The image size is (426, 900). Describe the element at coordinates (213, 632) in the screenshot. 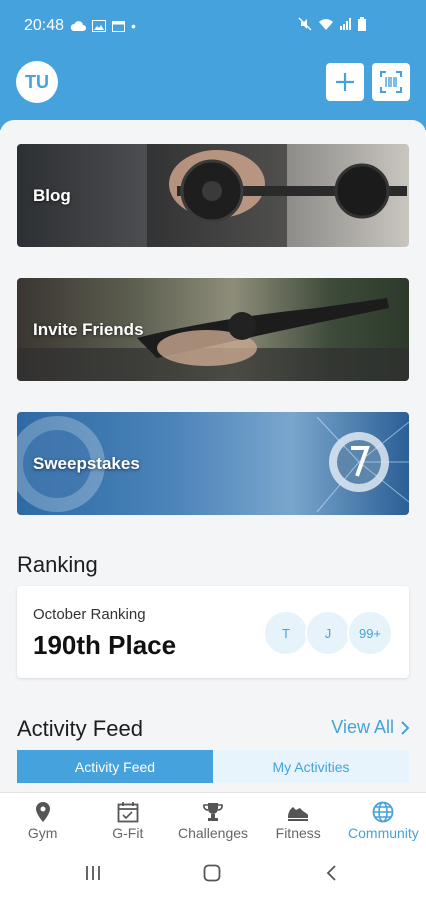

I see `ranking-card: October Ranking 190th Place T J 99+` at that location.